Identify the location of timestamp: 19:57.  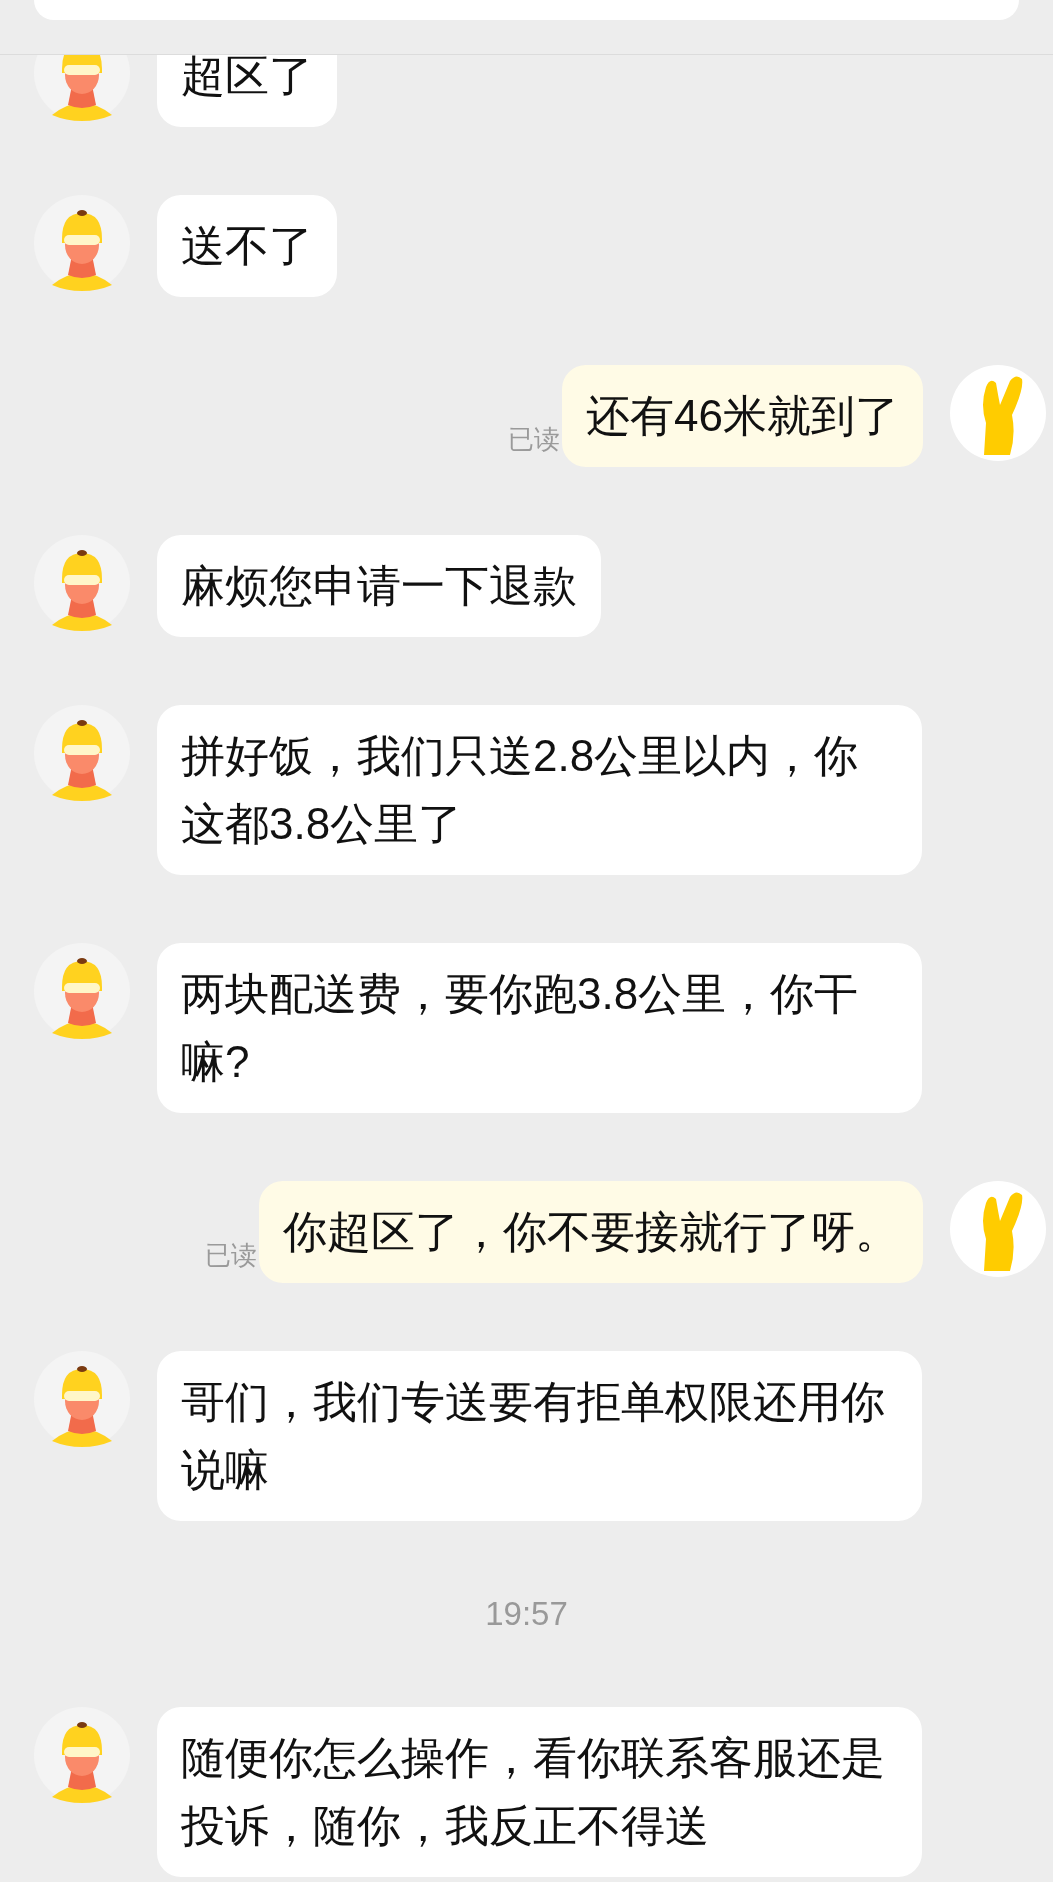
(526, 1613).